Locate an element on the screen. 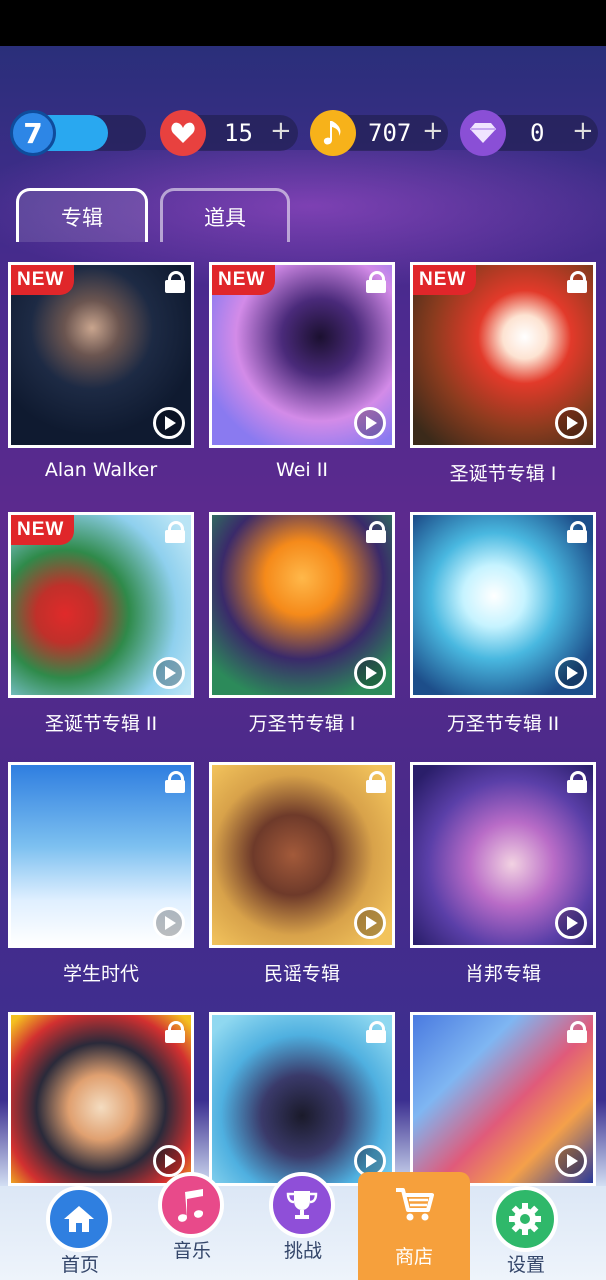  album-title: Wei II is located at coordinates (302, 470).